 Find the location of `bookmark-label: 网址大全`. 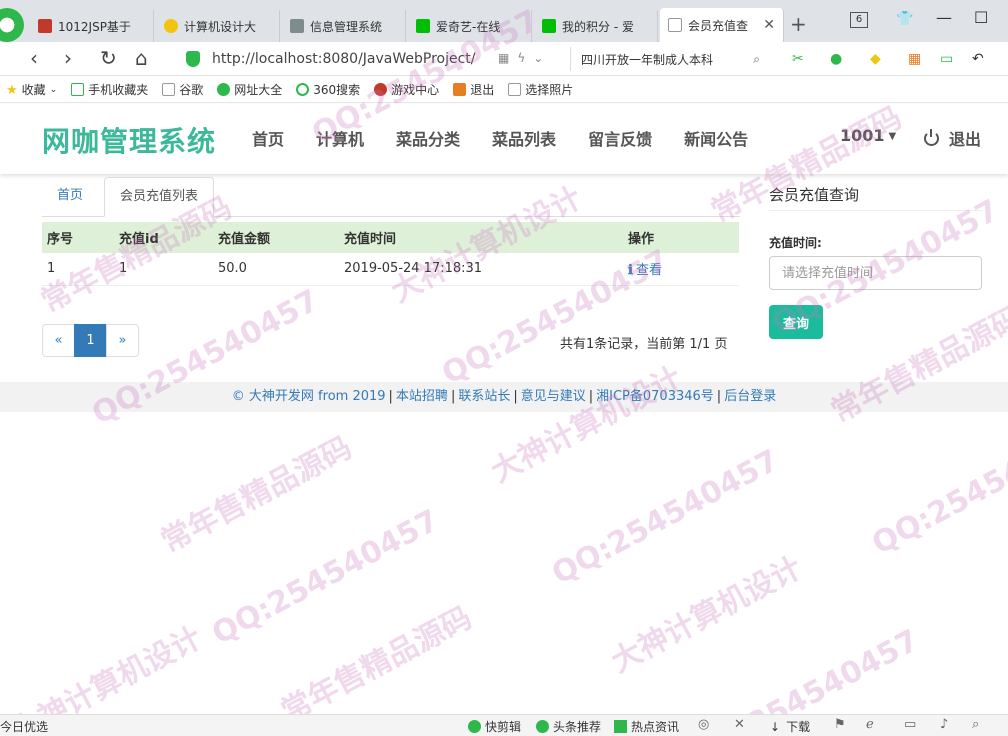

bookmark-label: 网址大全 is located at coordinates (258, 90).